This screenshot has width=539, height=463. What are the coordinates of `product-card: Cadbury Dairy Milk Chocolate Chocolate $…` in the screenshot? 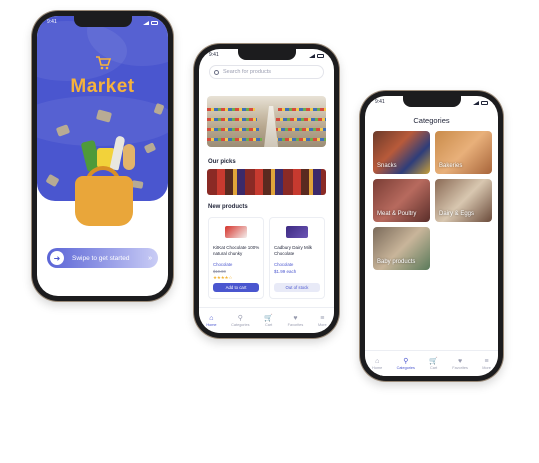 It's located at (297, 258).